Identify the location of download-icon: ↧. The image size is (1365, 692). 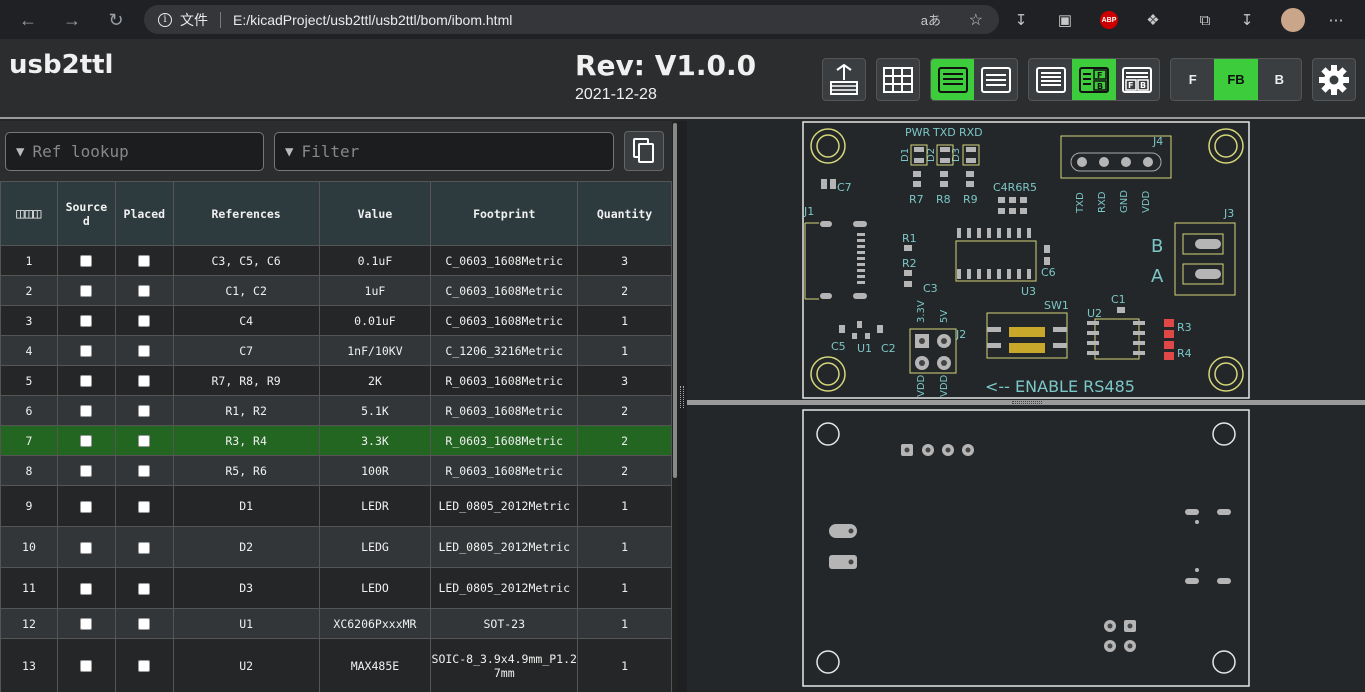
(1021, 20).